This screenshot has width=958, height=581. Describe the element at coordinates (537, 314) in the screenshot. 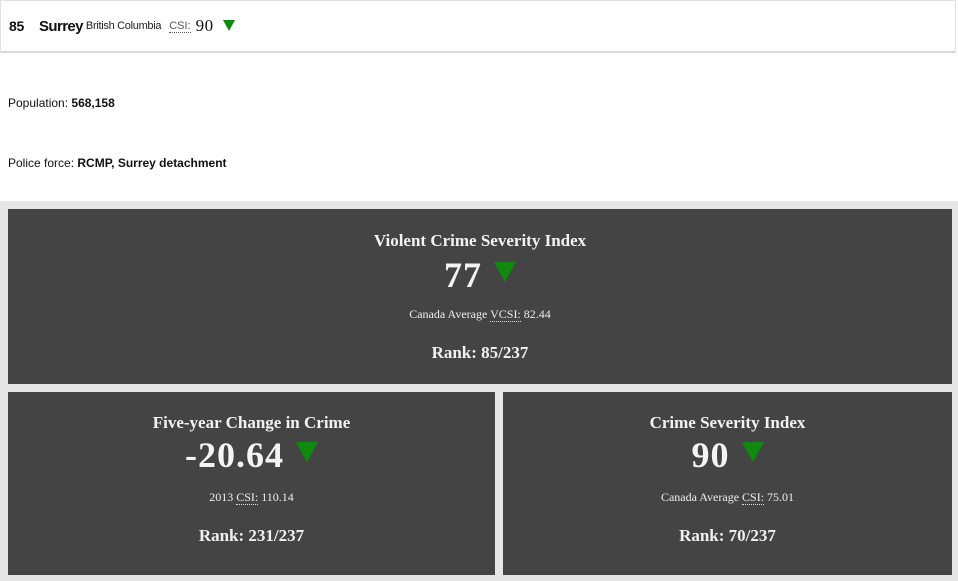

I see `average-value: 82.44` at that location.